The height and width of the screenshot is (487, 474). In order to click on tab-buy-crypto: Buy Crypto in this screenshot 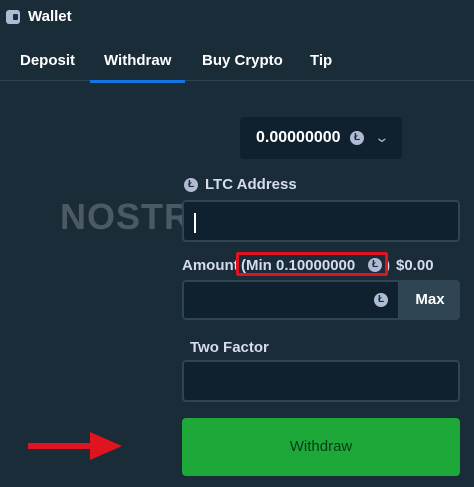, I will do `click(242, 60)`.